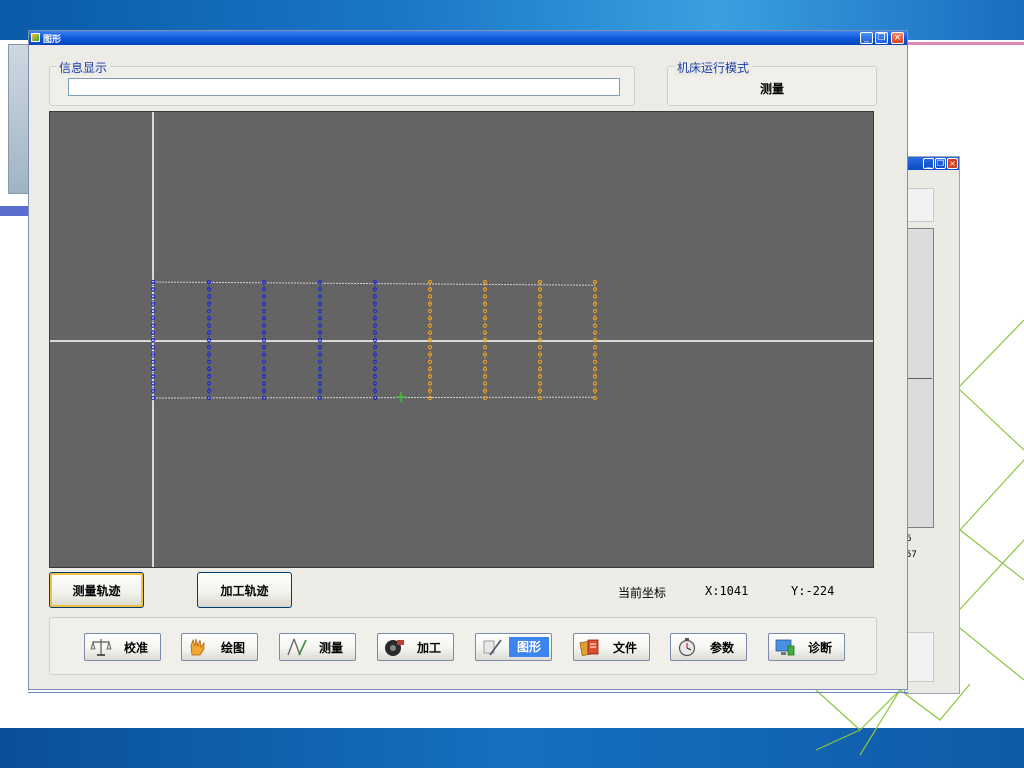 The image size is (1024, 768). Describe the element at coordinates (219, 647) in the screenshot. I see `nav-draw-button: 绘图` at that location.